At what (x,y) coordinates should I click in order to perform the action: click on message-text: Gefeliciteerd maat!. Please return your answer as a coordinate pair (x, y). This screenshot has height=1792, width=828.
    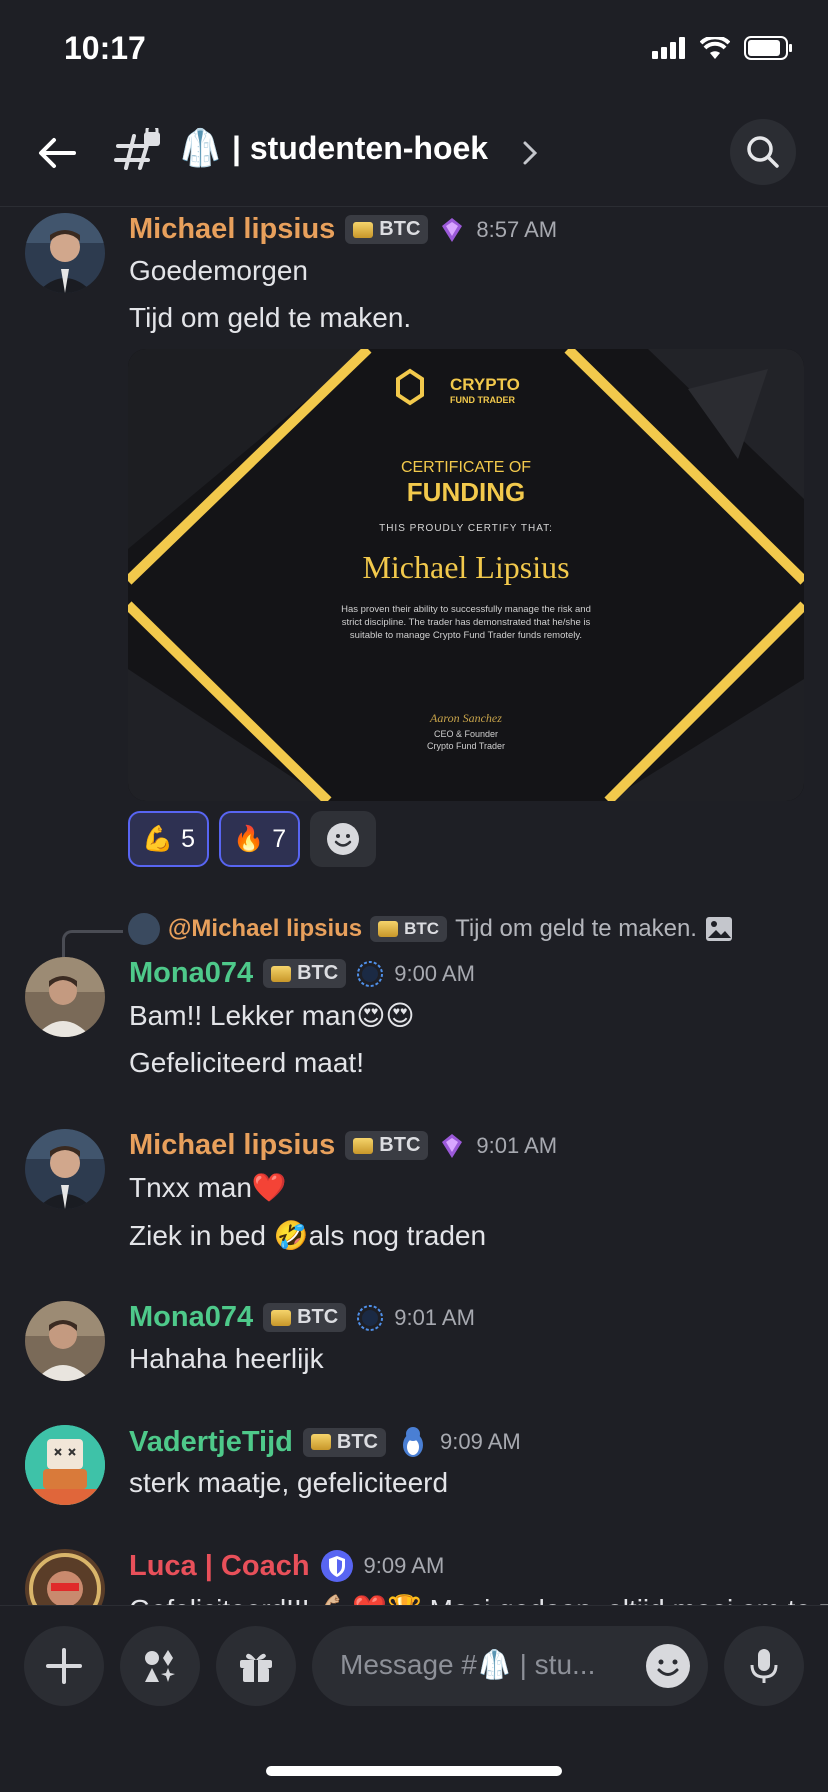
    Looking at the image, I should click on (246, 1062).